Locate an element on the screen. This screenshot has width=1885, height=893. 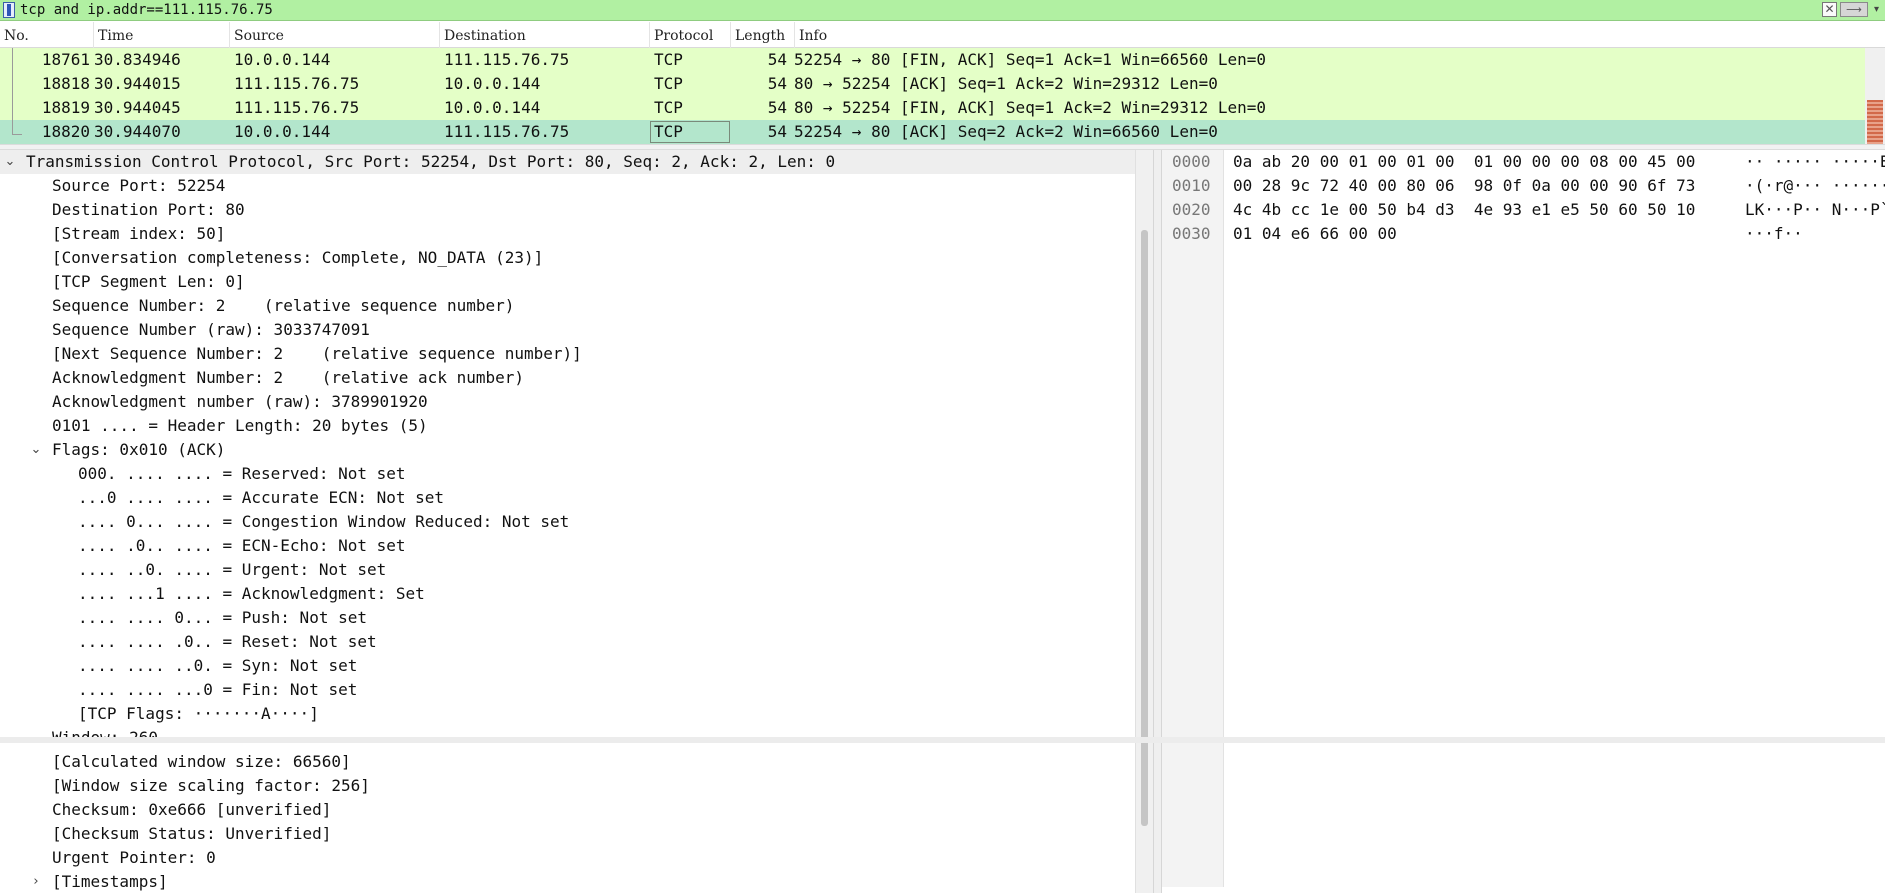
detail-text: .... ..0. .... = Urgent: Not set is located at coordinates (232, 569).